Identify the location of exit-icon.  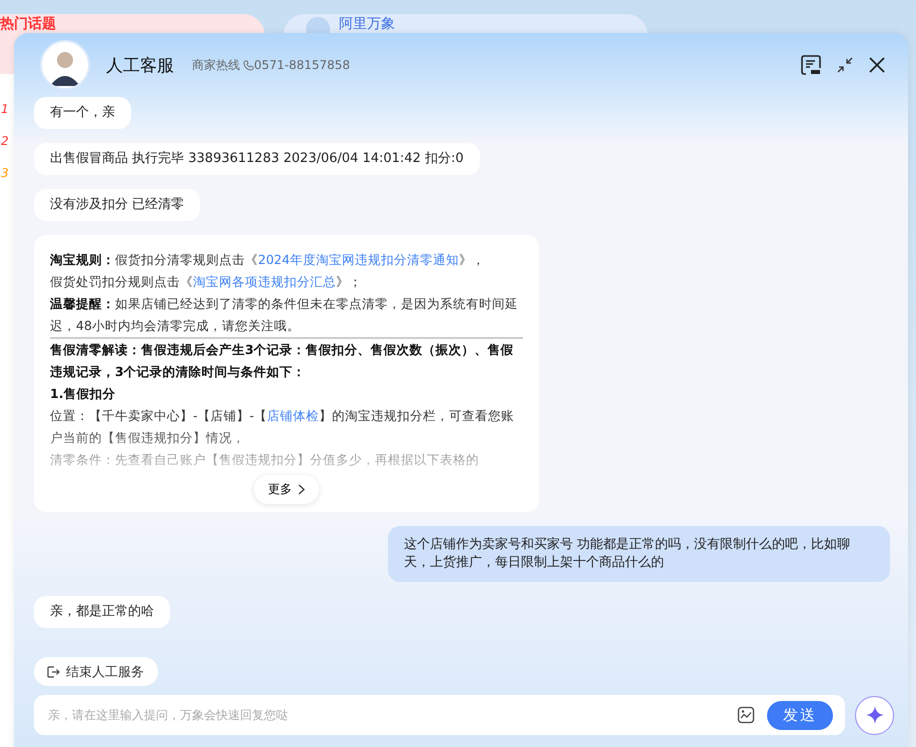
(53, 671).